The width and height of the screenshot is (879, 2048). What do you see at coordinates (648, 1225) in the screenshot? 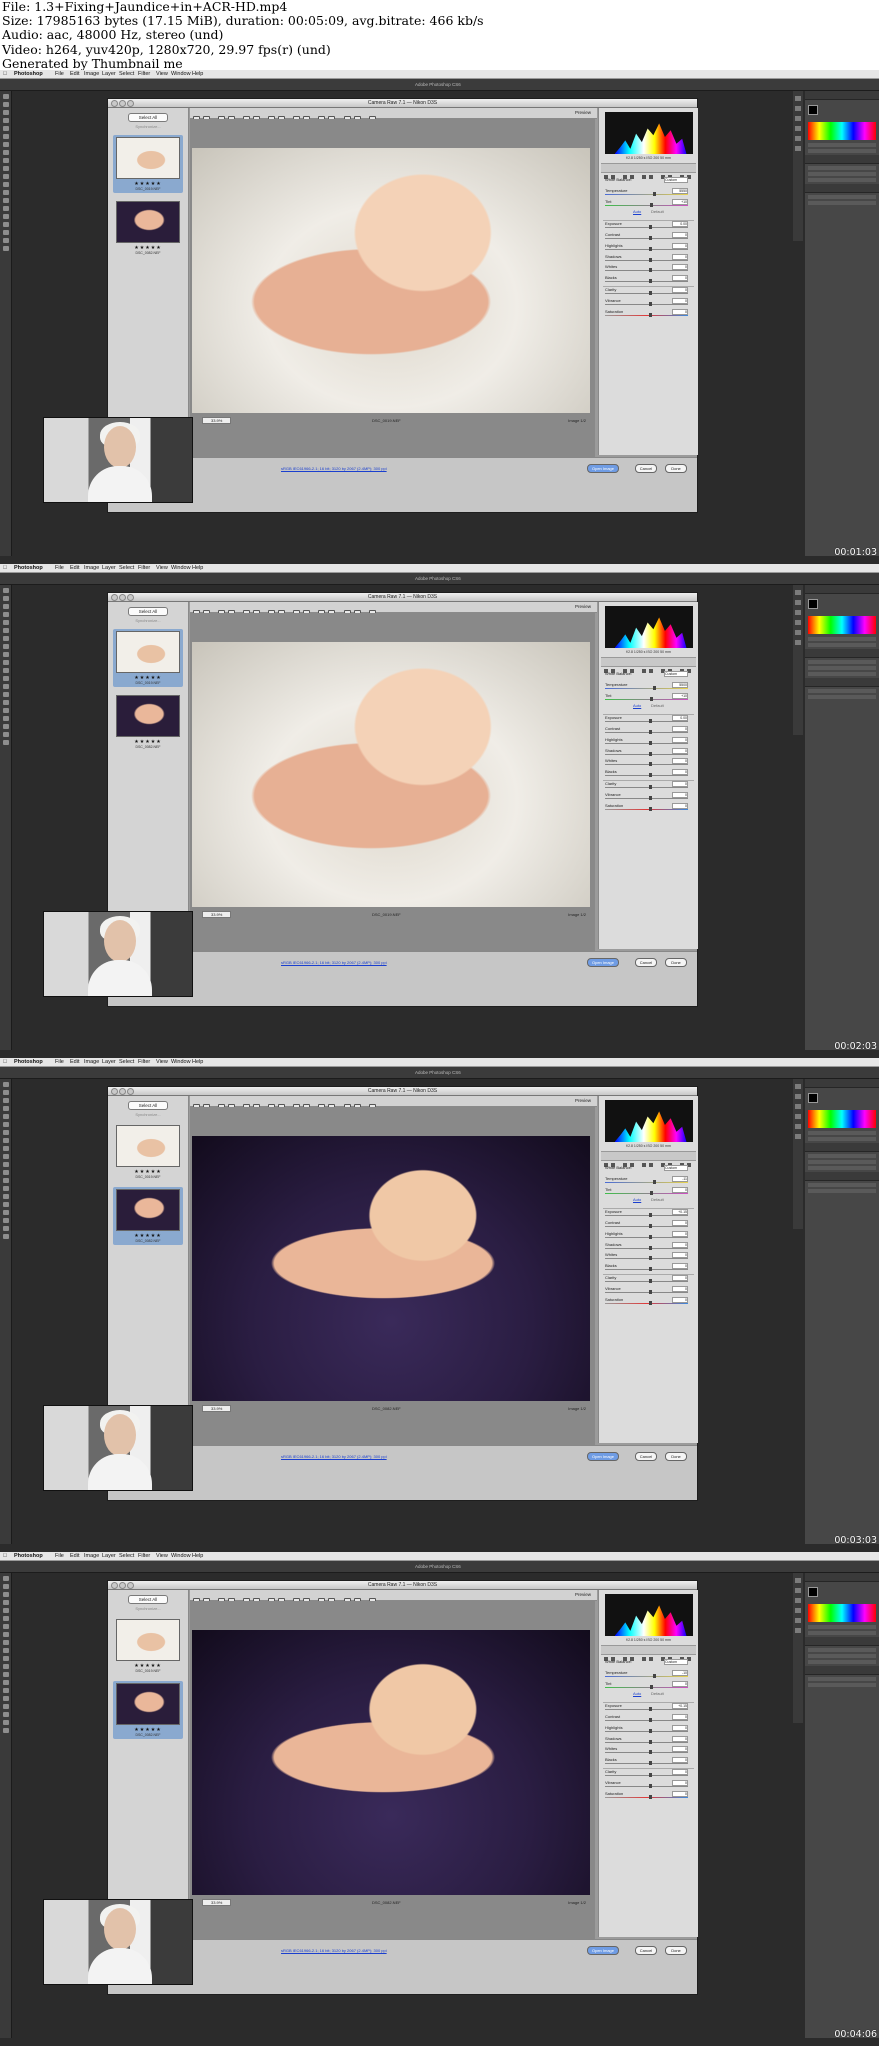
I see `contrast-slider: Contrast 0` at bounding box center [648, 1225].